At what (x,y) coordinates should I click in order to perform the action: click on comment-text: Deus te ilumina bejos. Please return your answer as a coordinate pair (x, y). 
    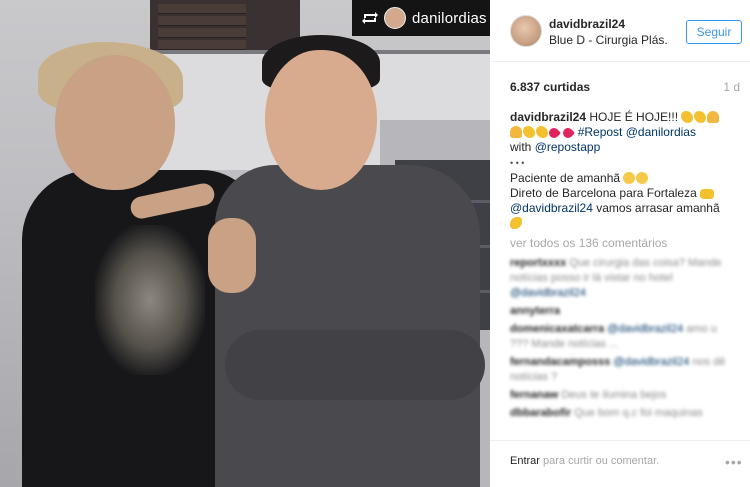
    Looking at the image, I should click on (614, 395).